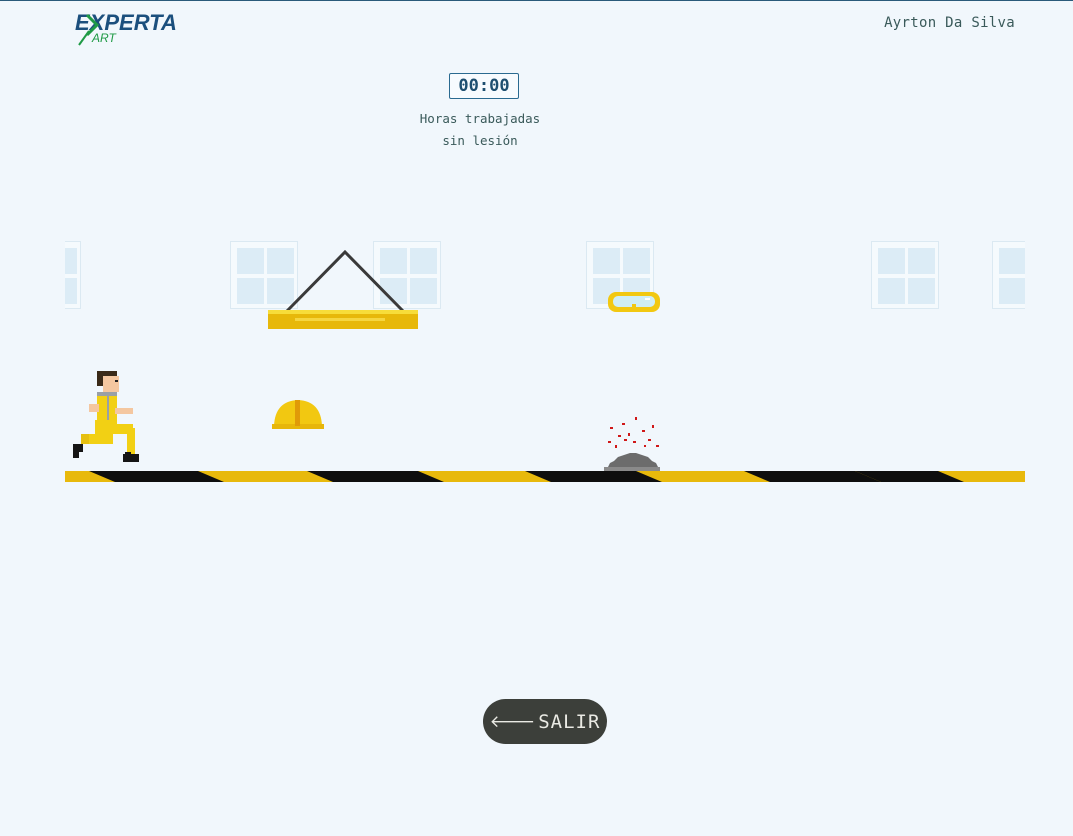 Image resolution: width=1073 pixels, height=836 pixels. Describe the element at coordinates (480, 130) in the screenshot. I see `timer-caption: Horas trabajadas sin lesión` at that location.